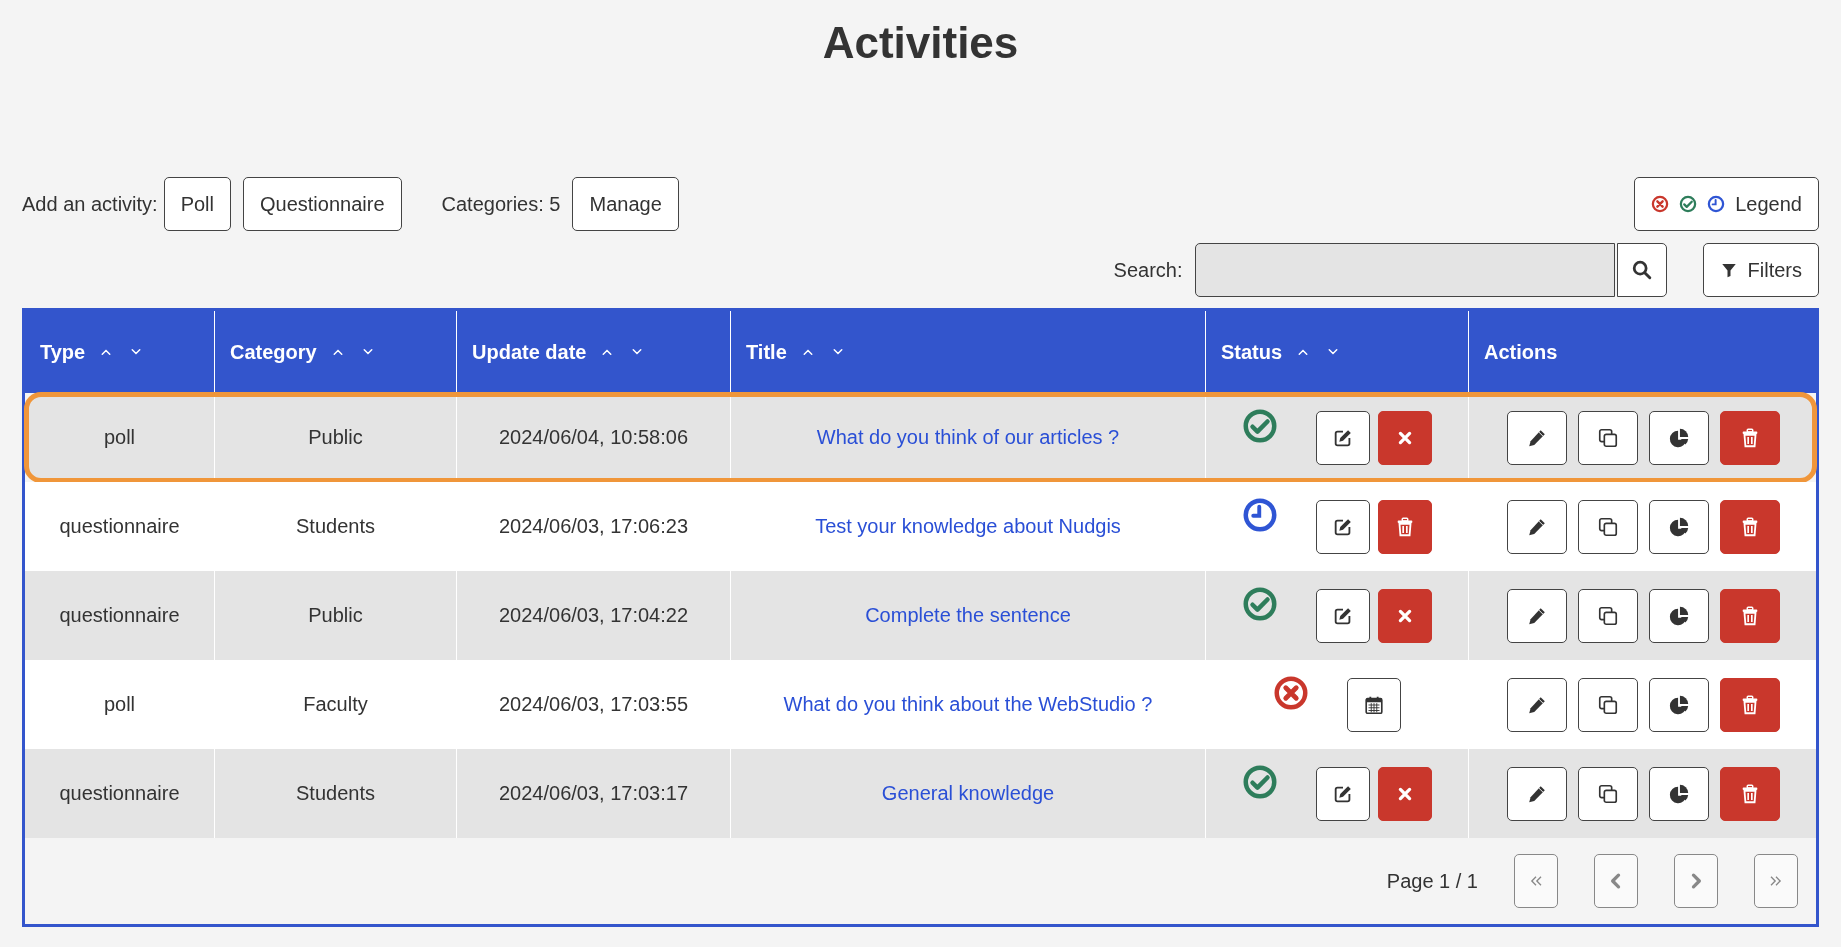 This screenshot has width=1841, height=947. What do you see at coordinates (1688, 204) in the screenshot?
I see `check-circle-icon` at bounding box center [1688, 204].